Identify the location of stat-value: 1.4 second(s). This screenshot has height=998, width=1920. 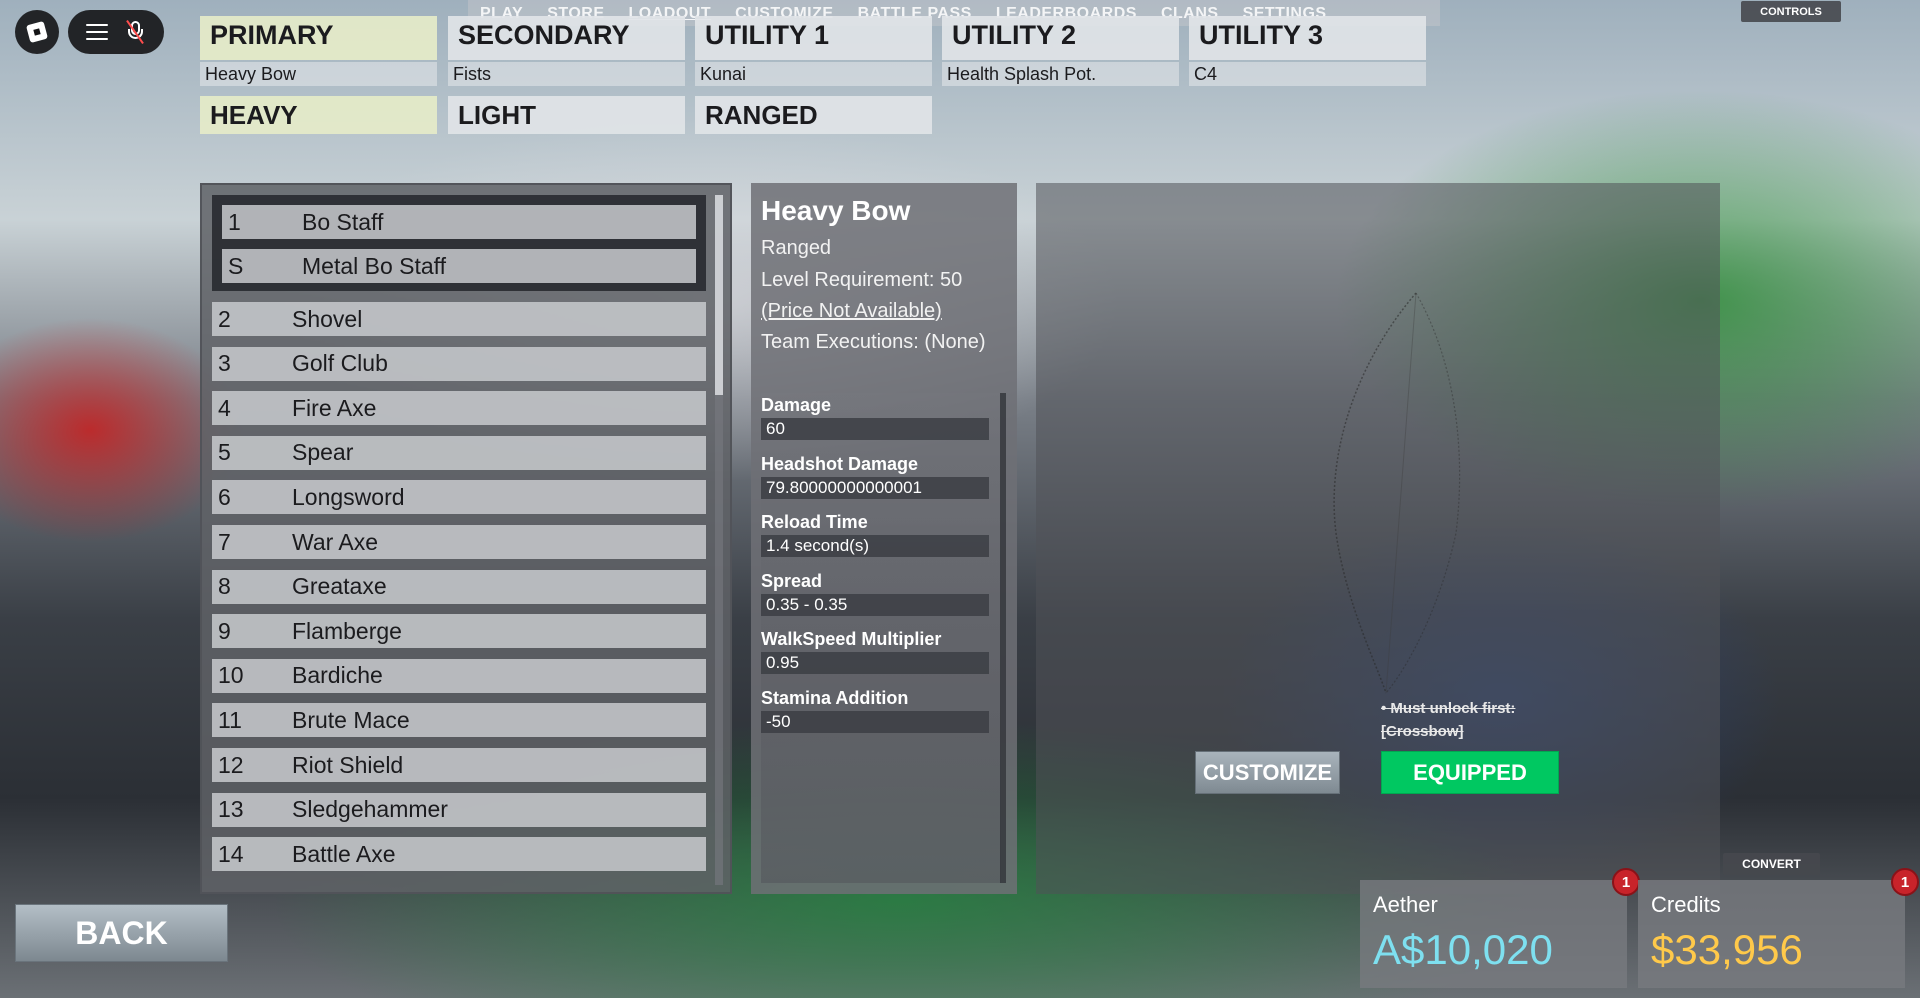
(875, 546).